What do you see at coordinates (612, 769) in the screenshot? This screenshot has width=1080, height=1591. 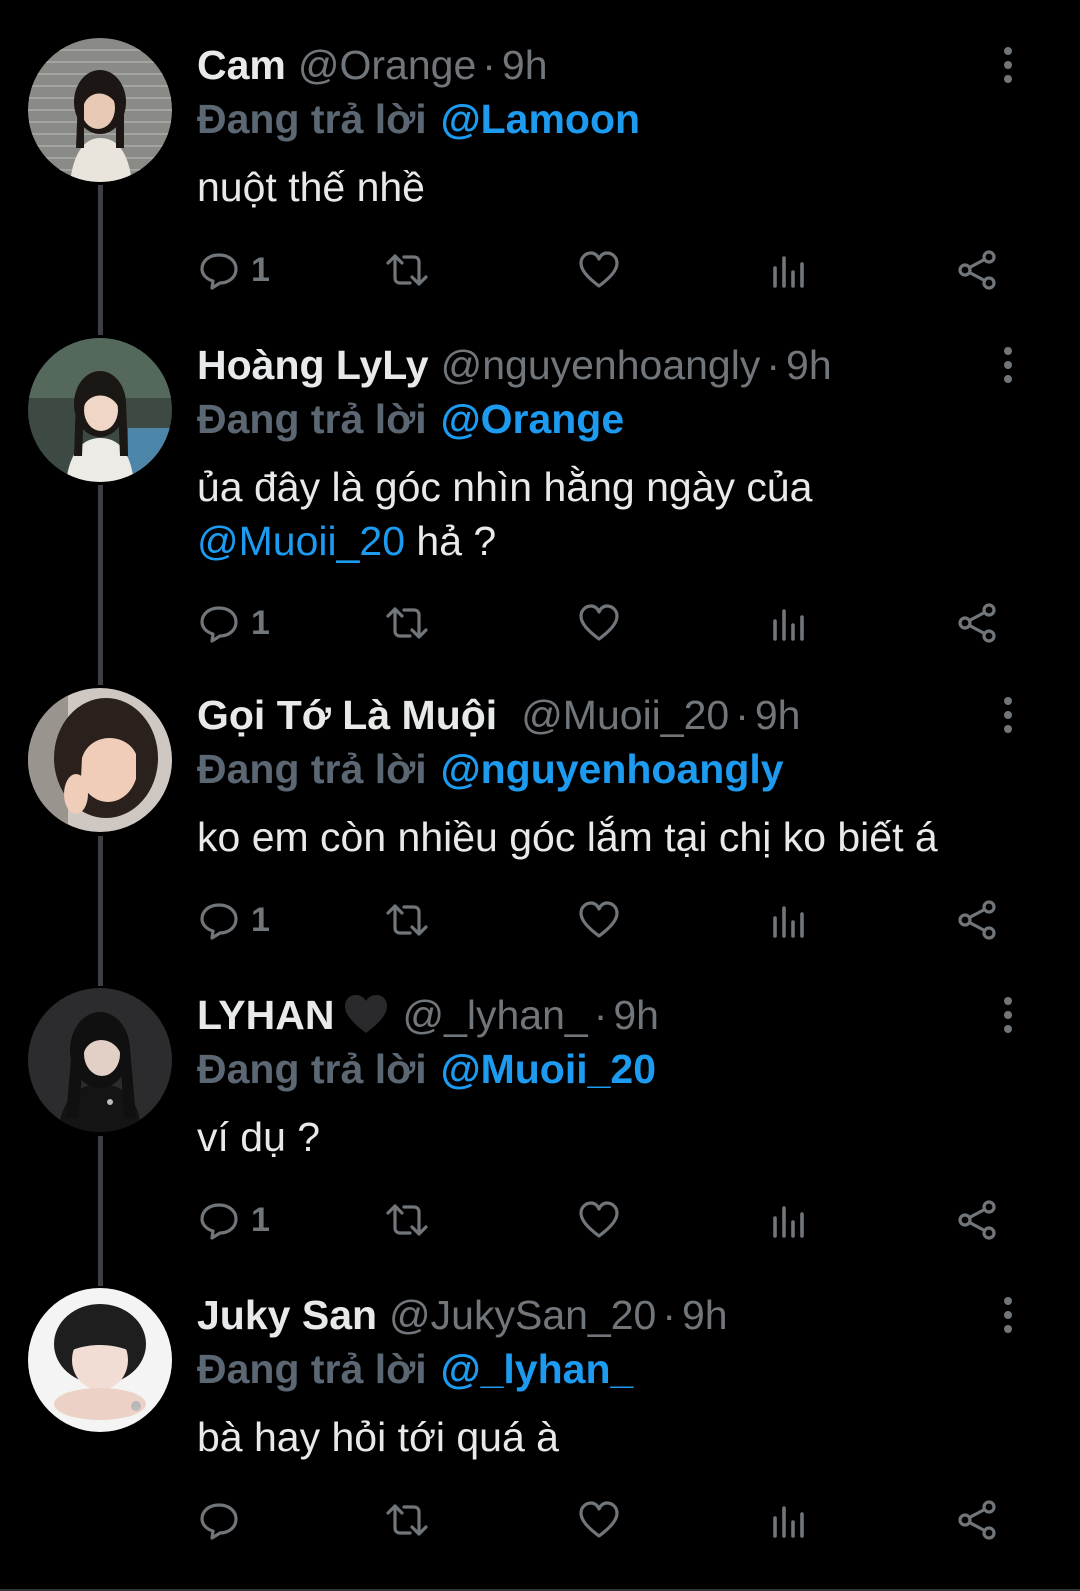 I see `replying-to-mention: @nguyenhoangly` at bounding box center [612, 769].